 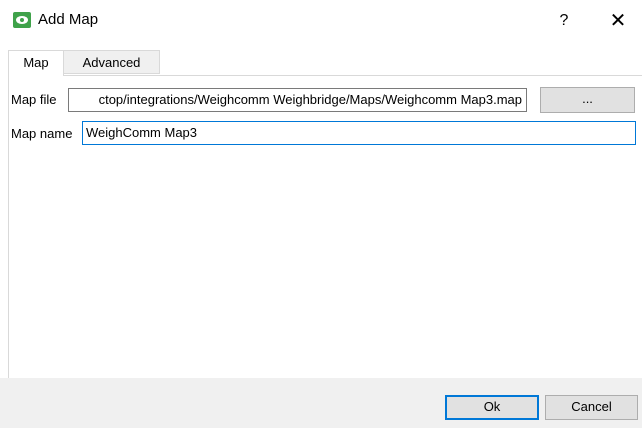 I want to click on close-icon: ✕, so click(x=618, y=21).